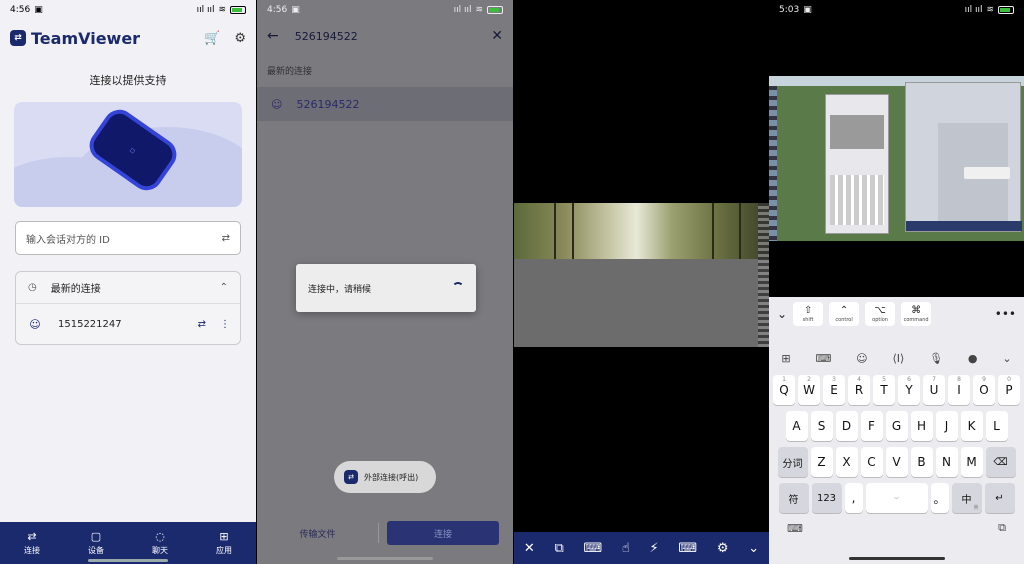 This screenshot has width=1024, height=564. What do you see at coordinates (897, 558) in the screenshot?
I see `home-indicator` at bounding box center [897, 558].